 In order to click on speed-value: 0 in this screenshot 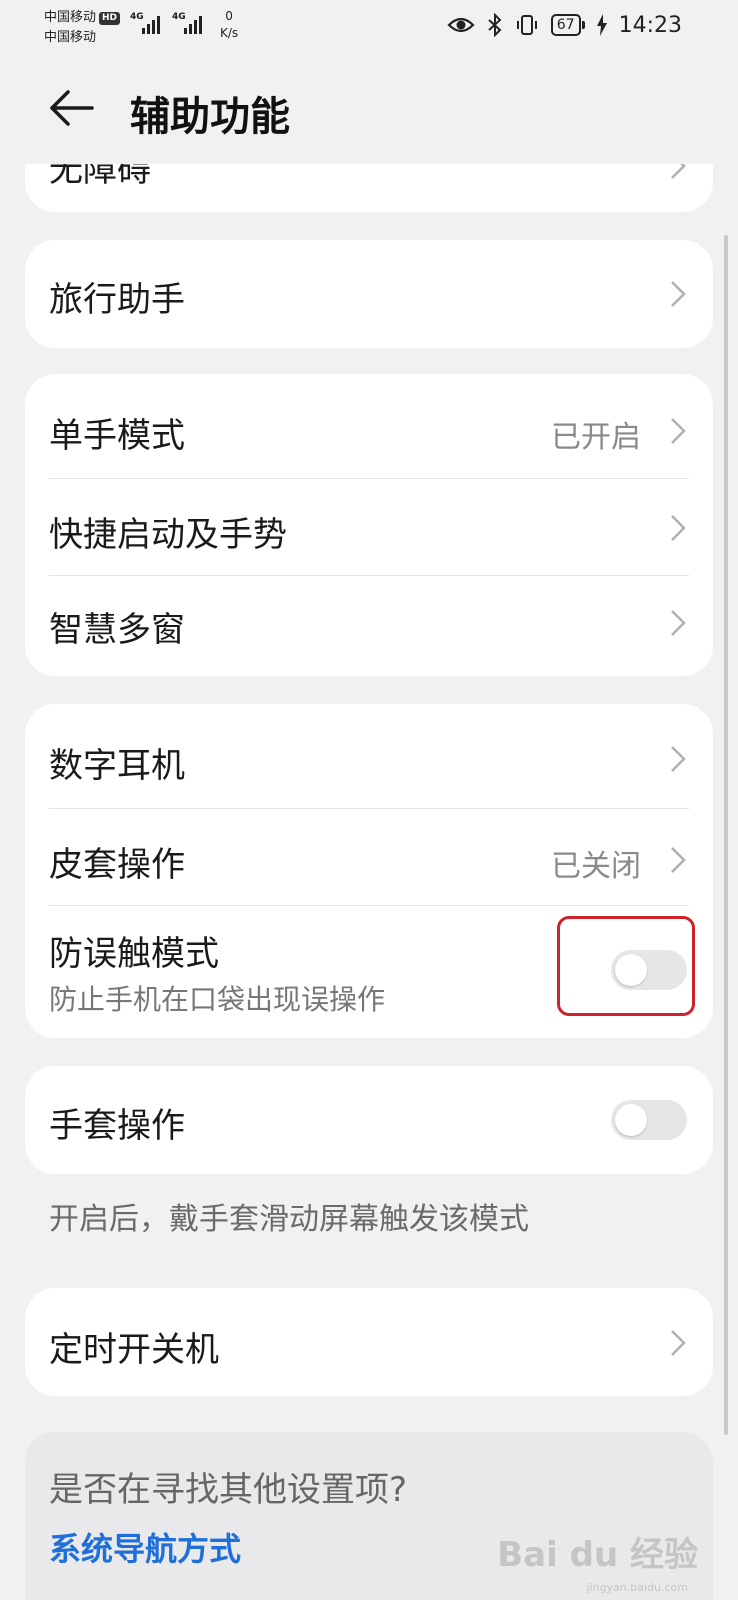, I will do `click(229, 16)`.